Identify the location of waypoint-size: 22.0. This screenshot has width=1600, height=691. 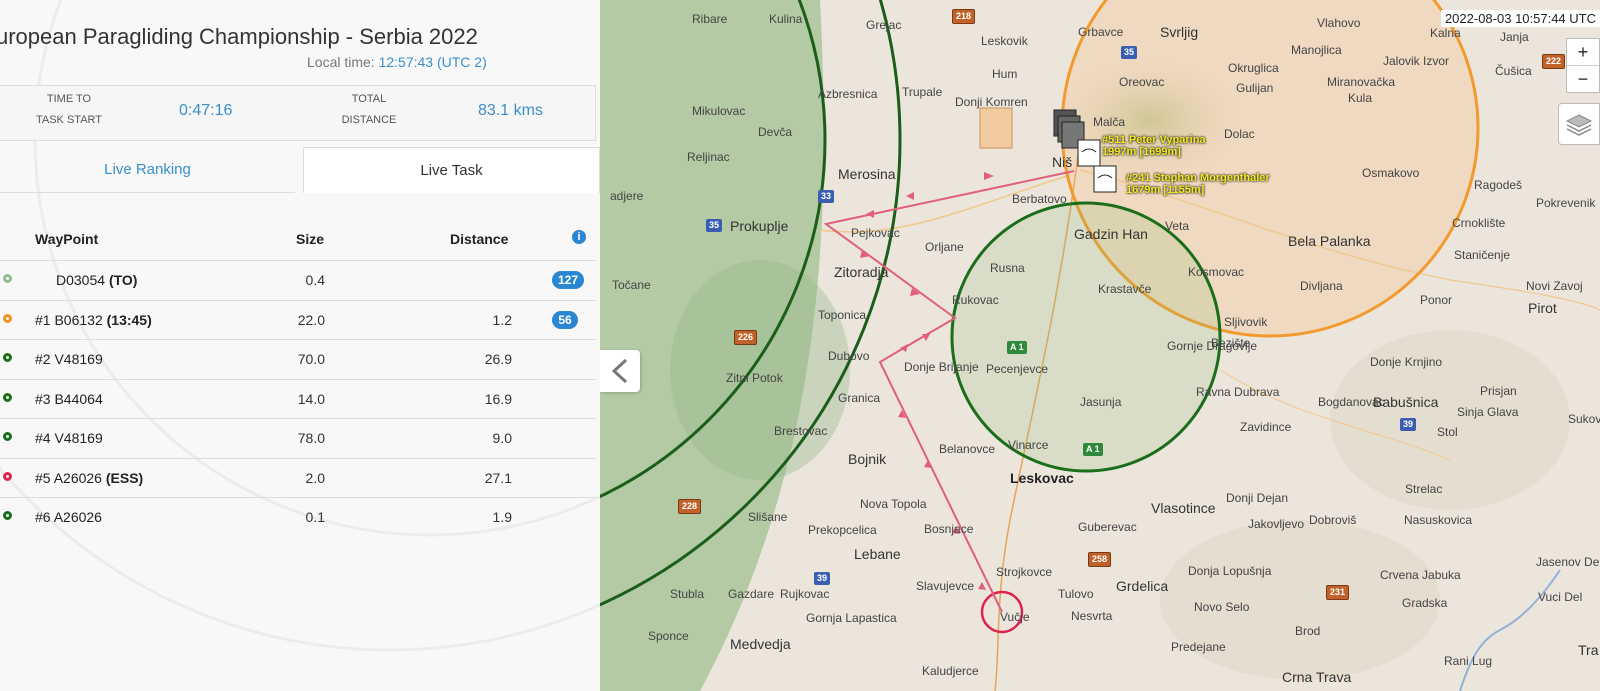
(311, 319).